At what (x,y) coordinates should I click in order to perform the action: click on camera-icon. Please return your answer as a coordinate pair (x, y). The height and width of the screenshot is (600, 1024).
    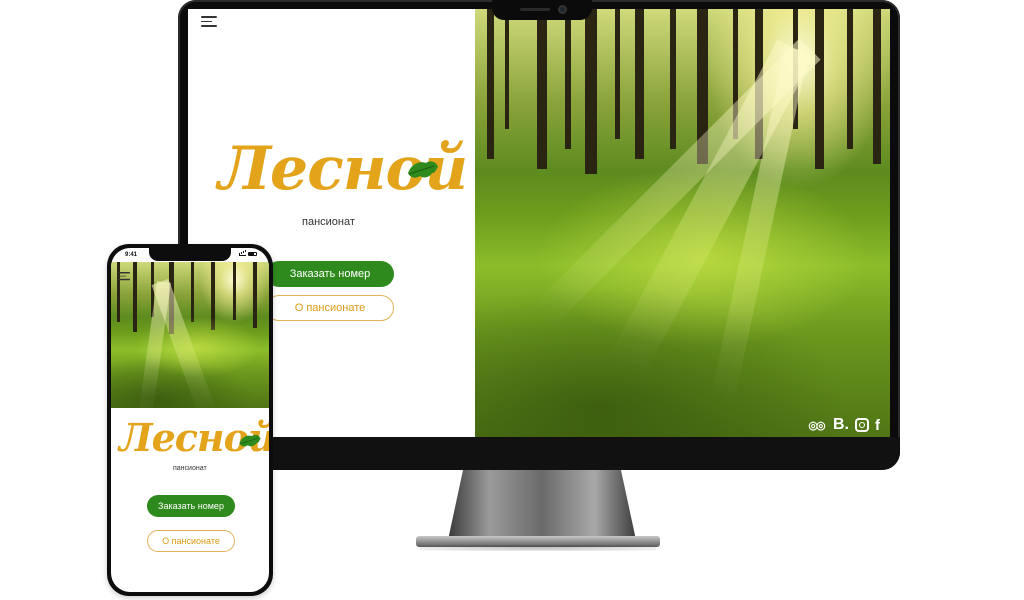
    Looking at the image, I should click on (562, 9).